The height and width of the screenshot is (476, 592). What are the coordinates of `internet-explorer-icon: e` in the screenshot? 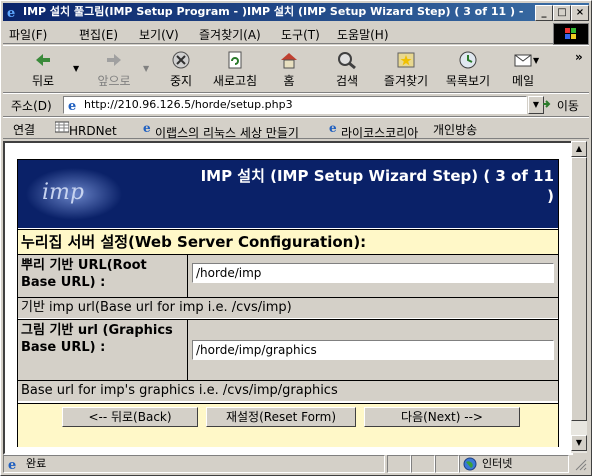 It's located at (11, 12).